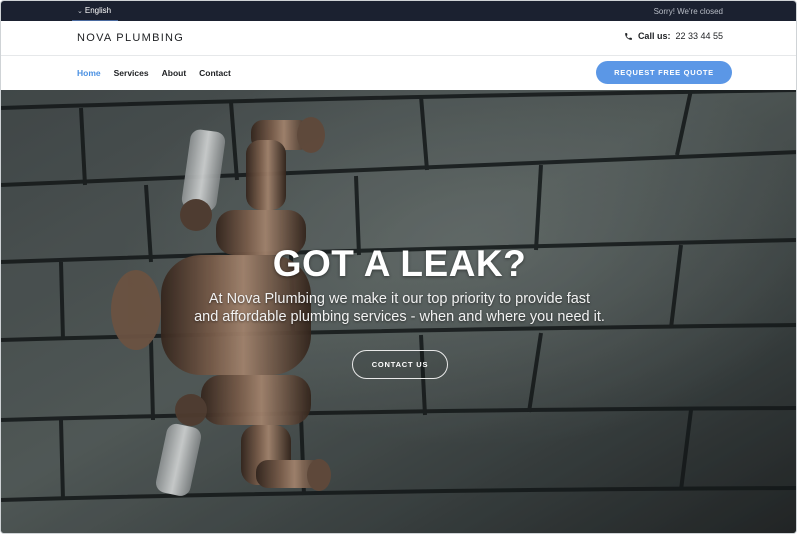  What do you see at coordinates (673, 36) in the screenshot?
I see `call-us: Call us: 22 33 44 55` at bounding box center [673, 36].